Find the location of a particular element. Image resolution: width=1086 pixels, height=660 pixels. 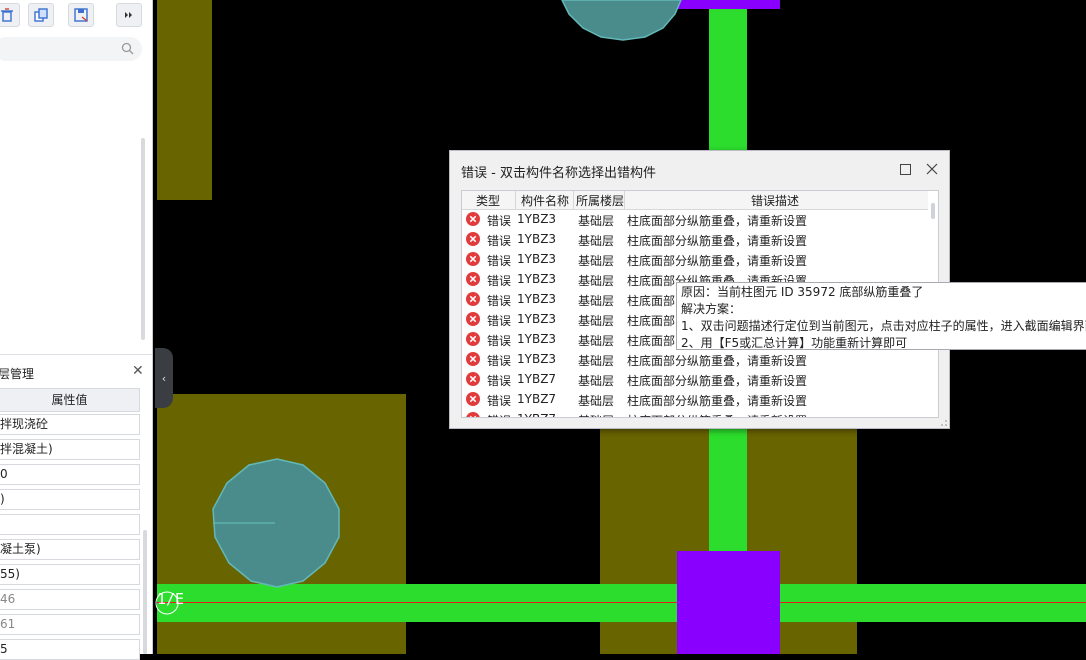

close-icon: ✕ is located at coordinates (138, 371).